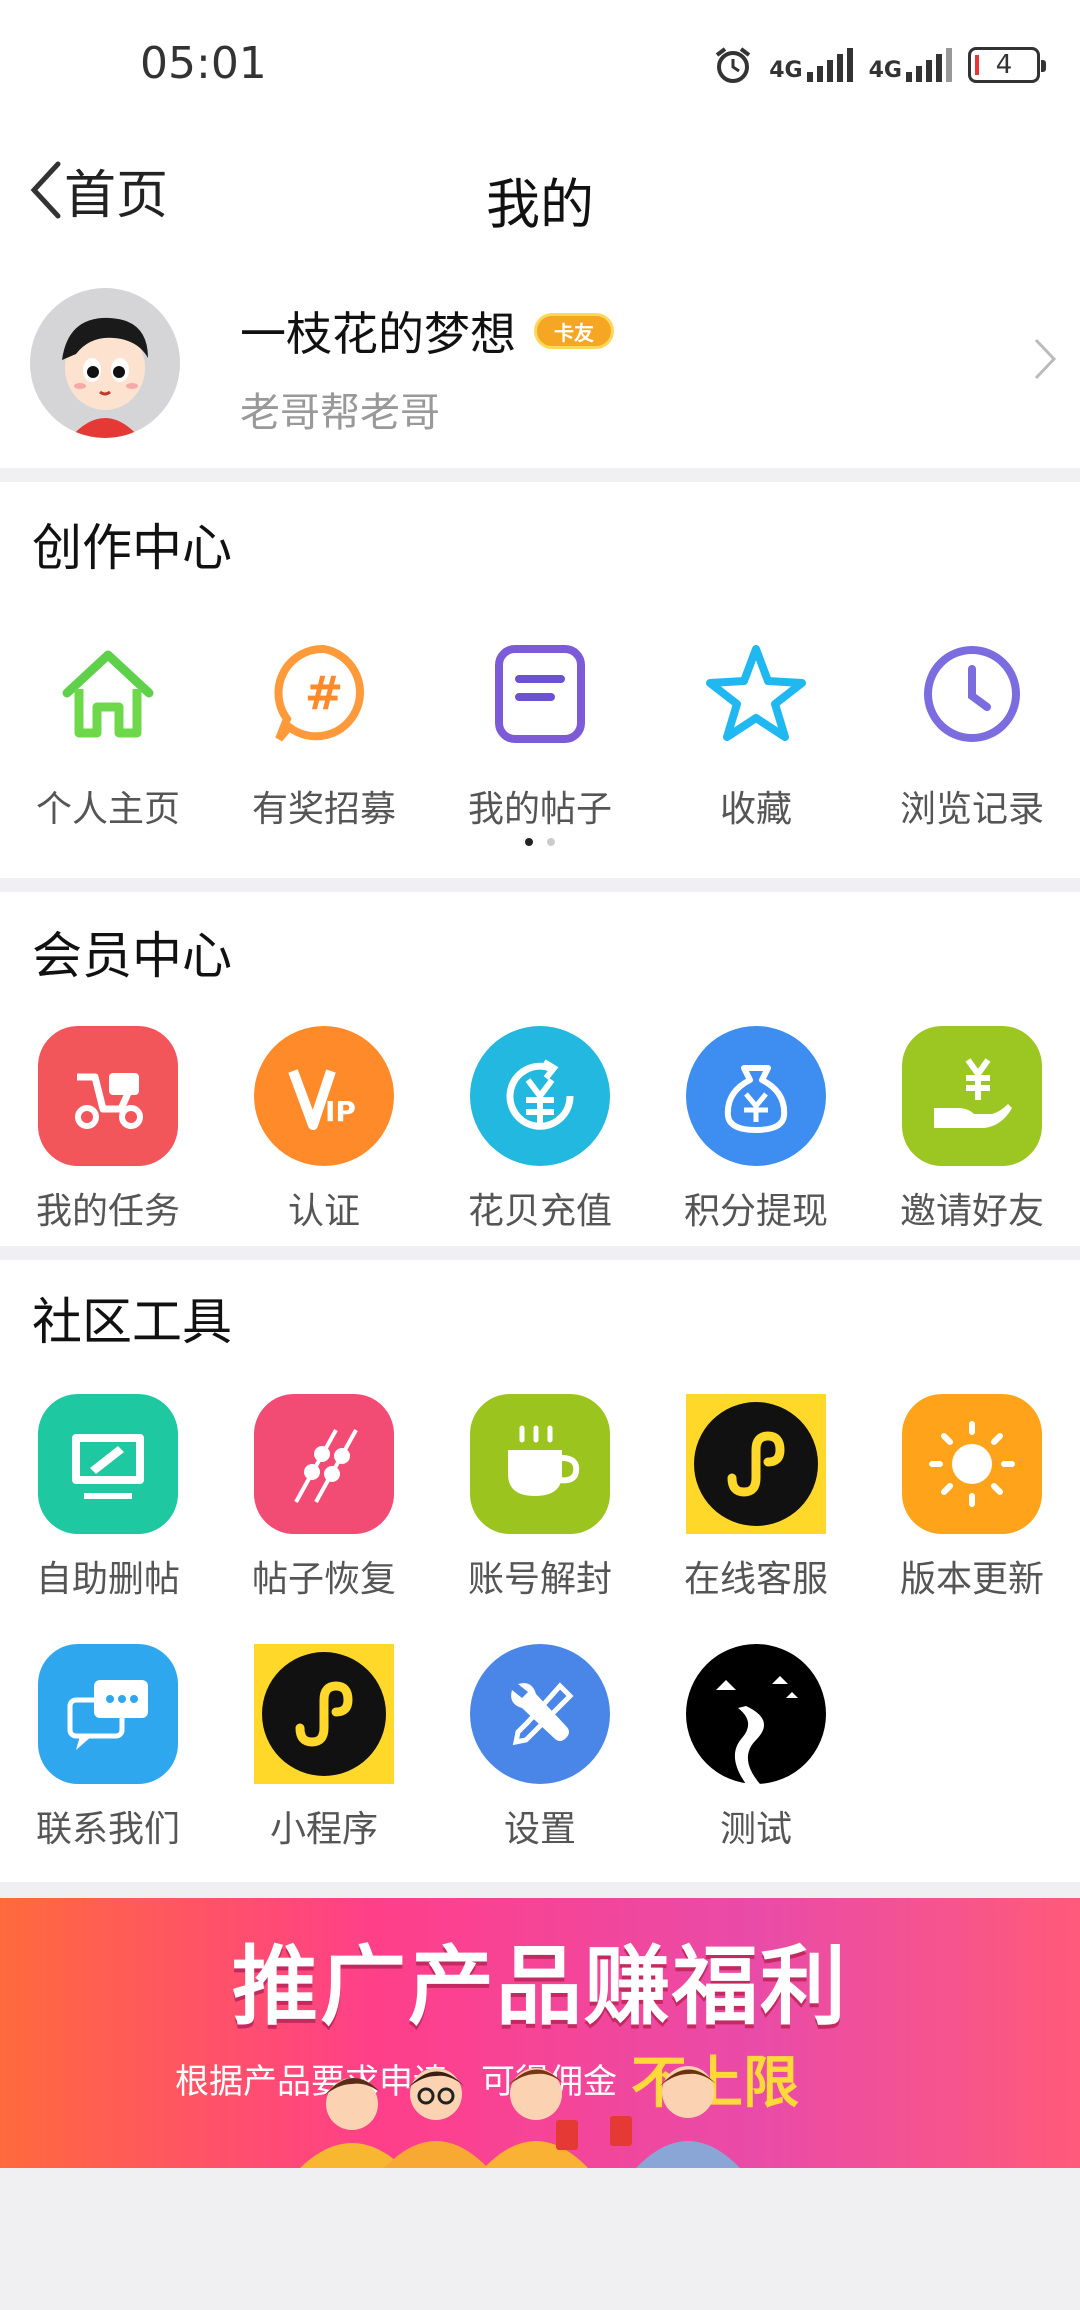 This screenshot has width=1080, height=2310. I want to click on tool-item-online-service: 在线客服, so click(756, 1498).